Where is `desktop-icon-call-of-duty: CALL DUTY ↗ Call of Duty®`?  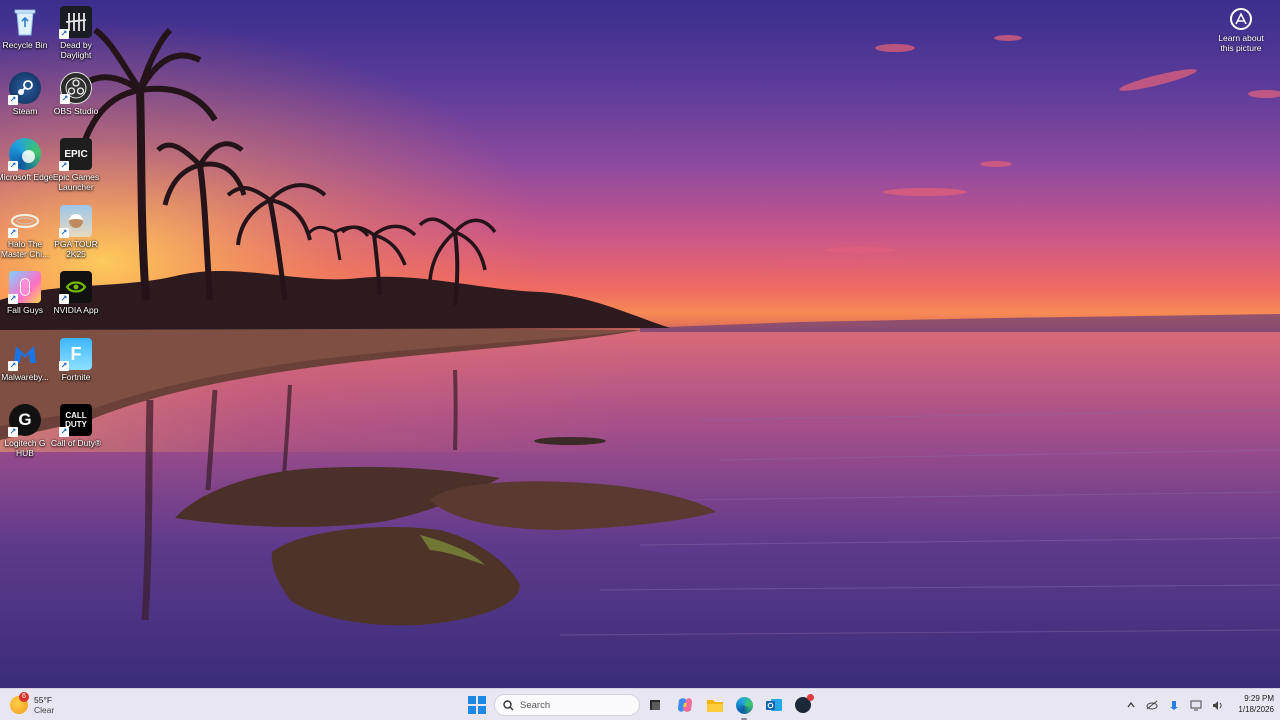
desktop-icon-call-of-duty: CALL DUTY ↗ Call of Duty® is located at coordinates (76, 435).